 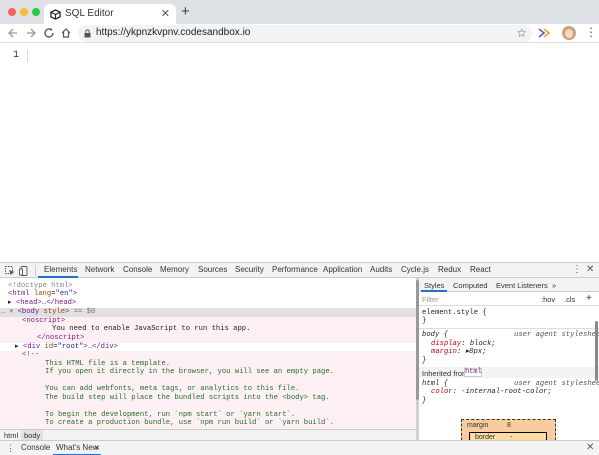 I want to click on element-style-selector: element.style {, so click(x=454, y=313).